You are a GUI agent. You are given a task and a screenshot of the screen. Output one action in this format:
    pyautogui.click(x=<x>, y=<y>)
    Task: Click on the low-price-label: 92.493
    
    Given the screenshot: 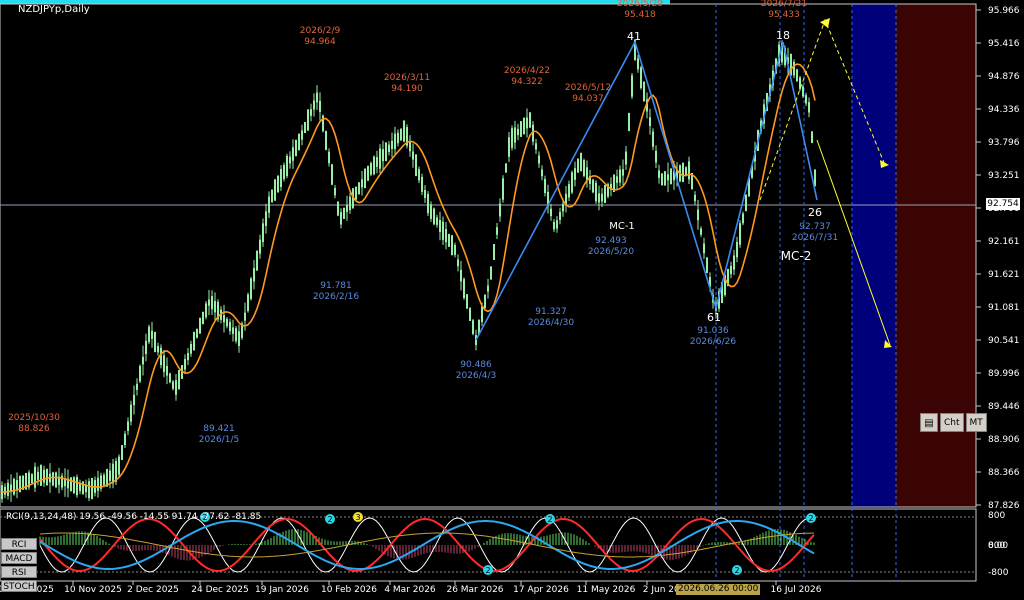 What is the action you would take?
    pyautogui.click(x=611, y=241)
    